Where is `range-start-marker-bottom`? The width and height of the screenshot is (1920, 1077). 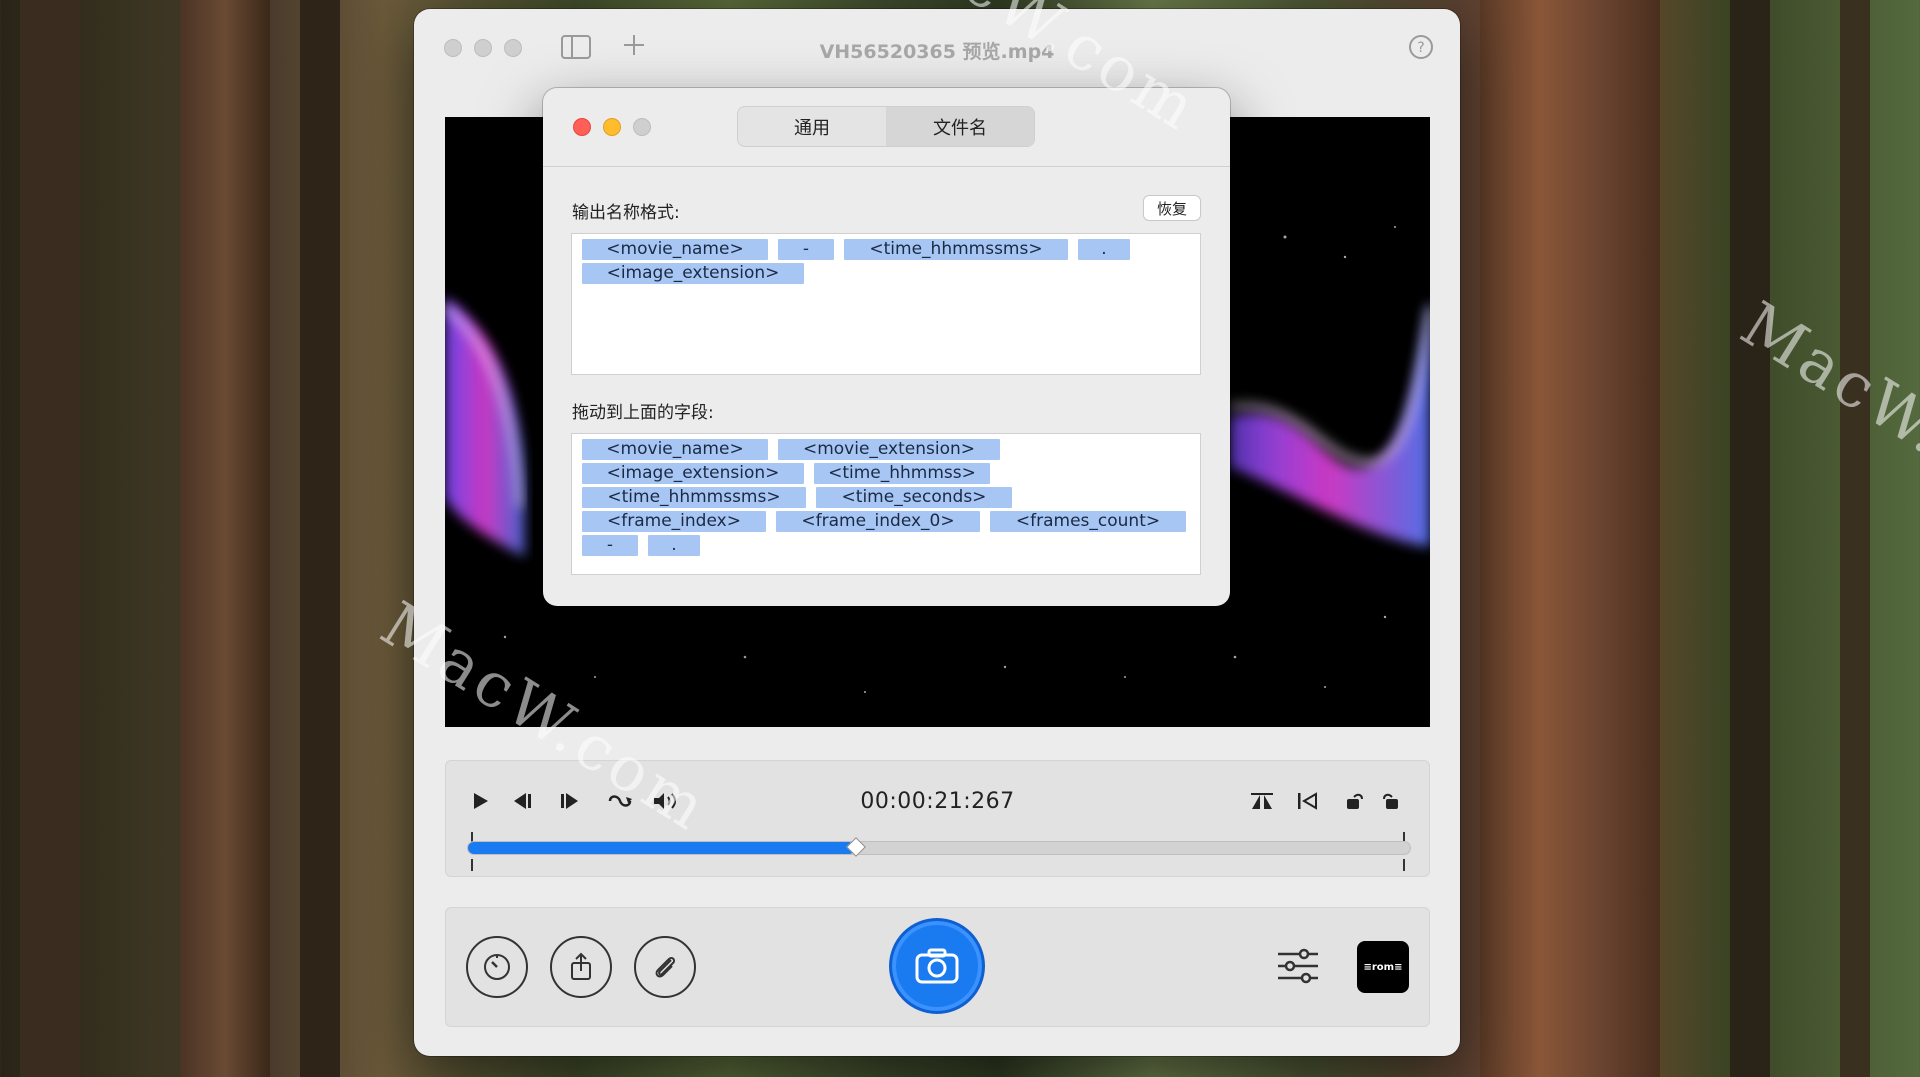
range-start-marker-bottom is located at coordinates (472, 865).